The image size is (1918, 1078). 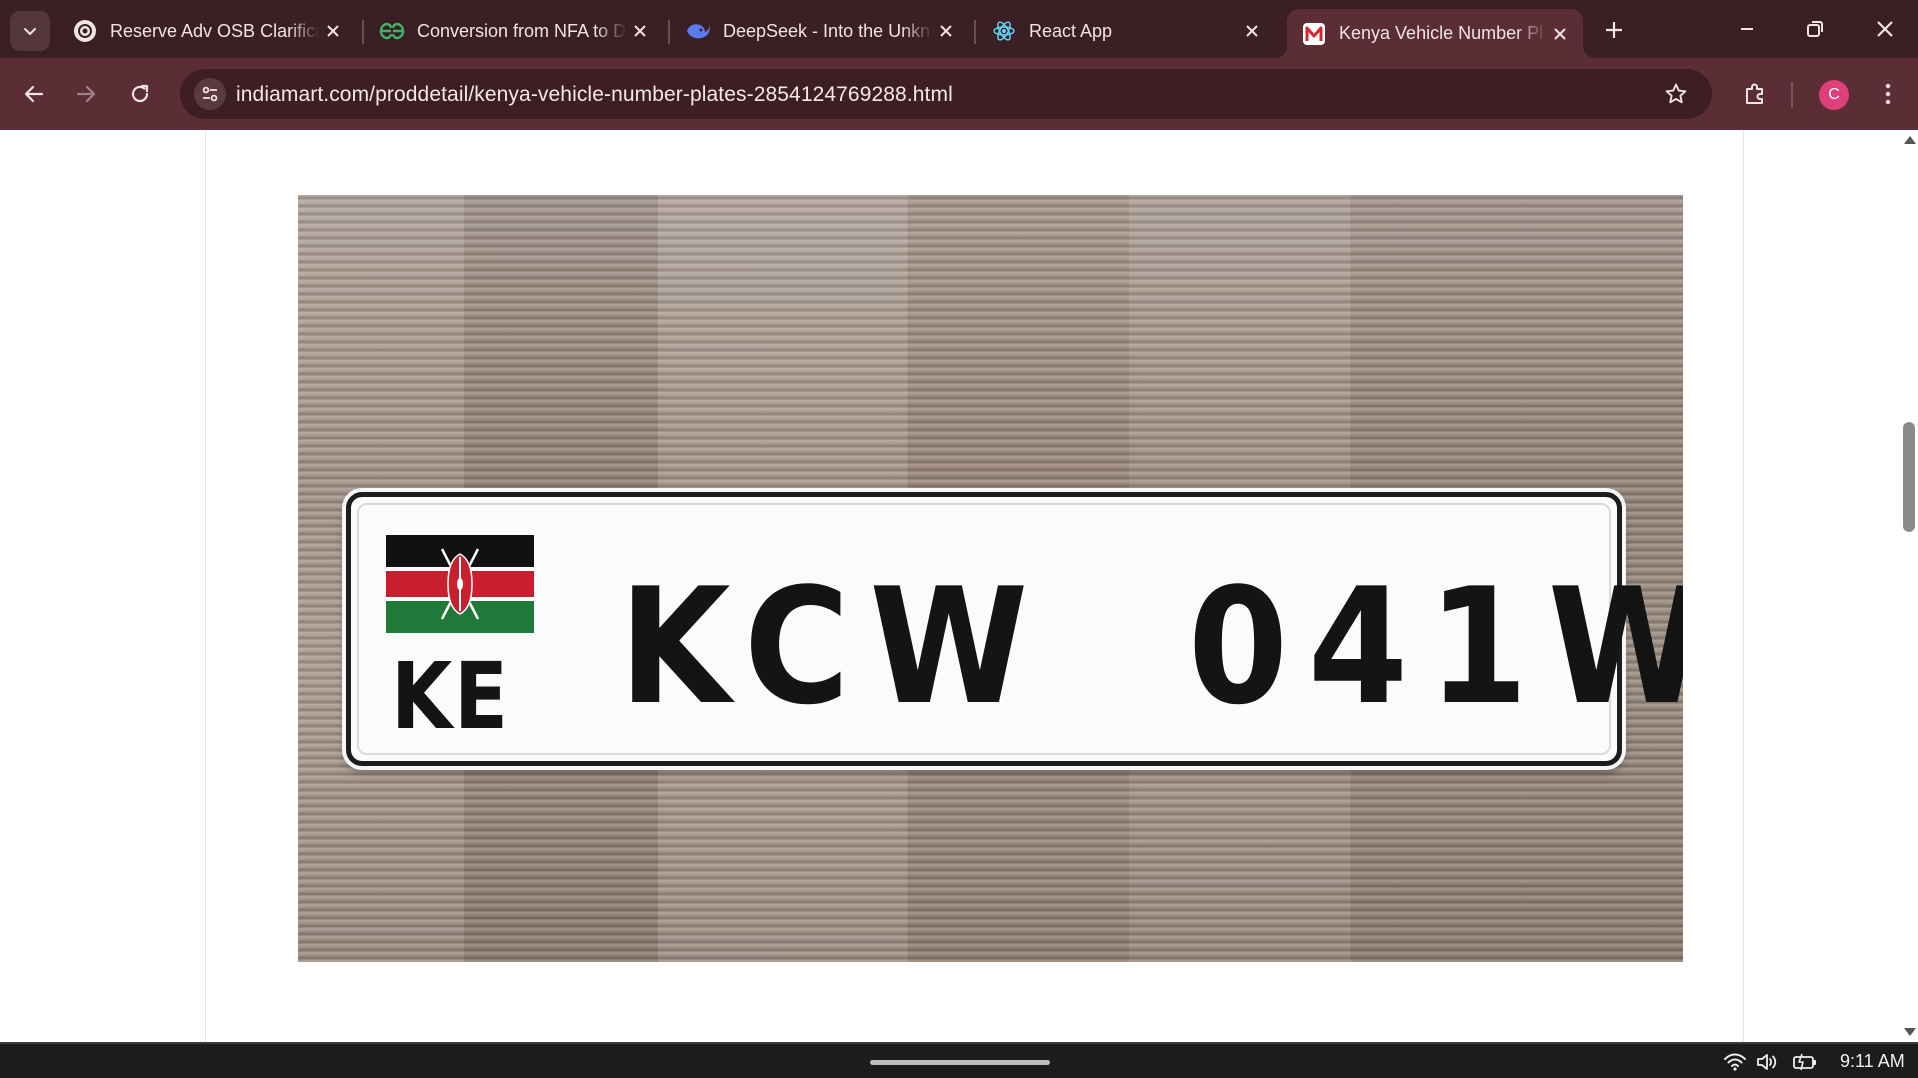 I want to click on tune-icon, so click(x=210, y=94).